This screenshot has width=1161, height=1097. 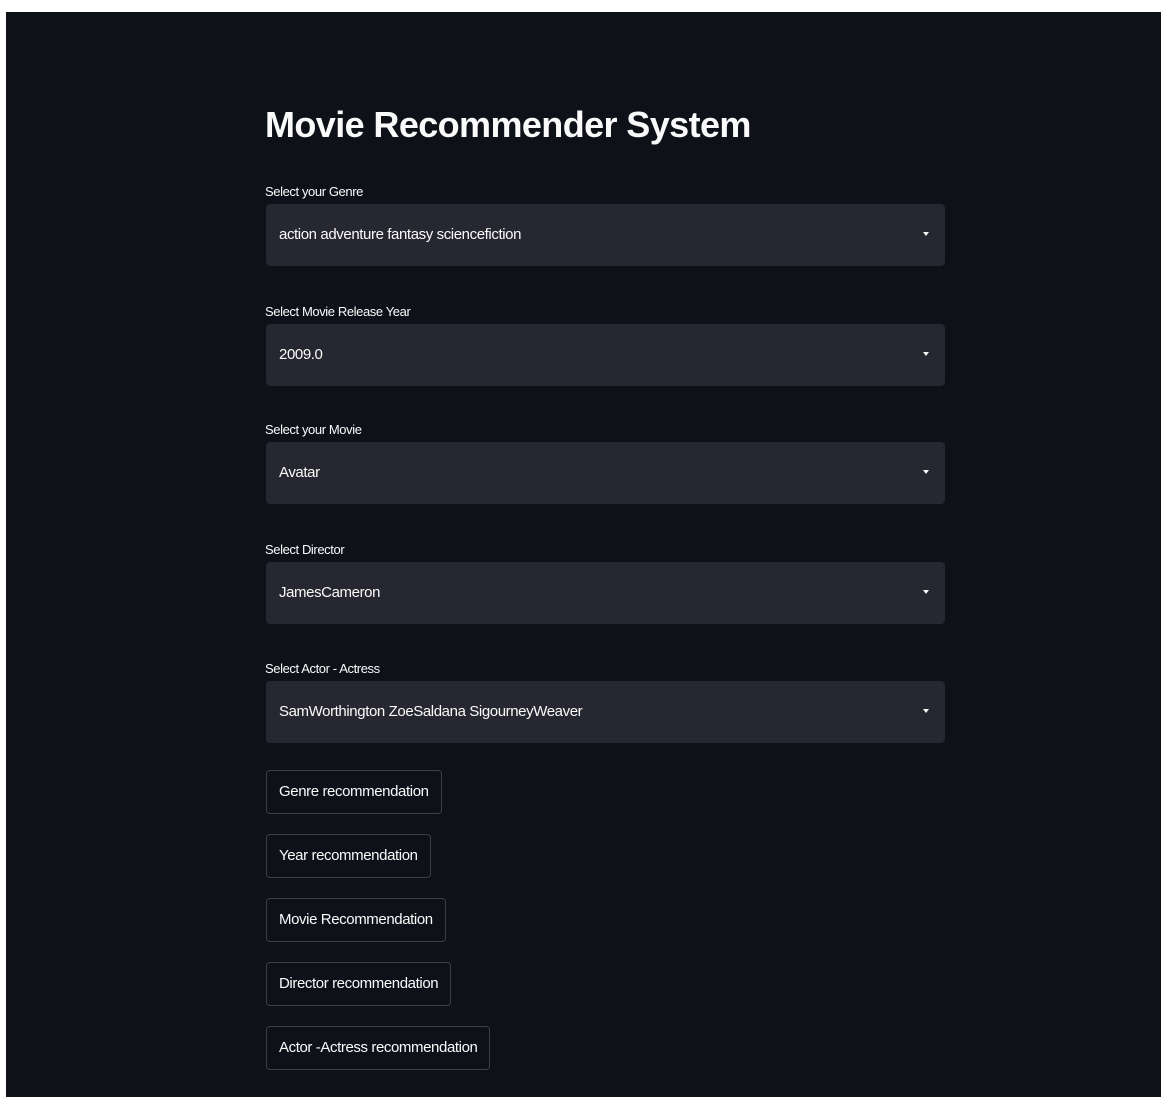 What do you see at coordinates (605, 593) in the screenshot?
I see `director-select: JamesCameron` at bounding box center [605, 593].